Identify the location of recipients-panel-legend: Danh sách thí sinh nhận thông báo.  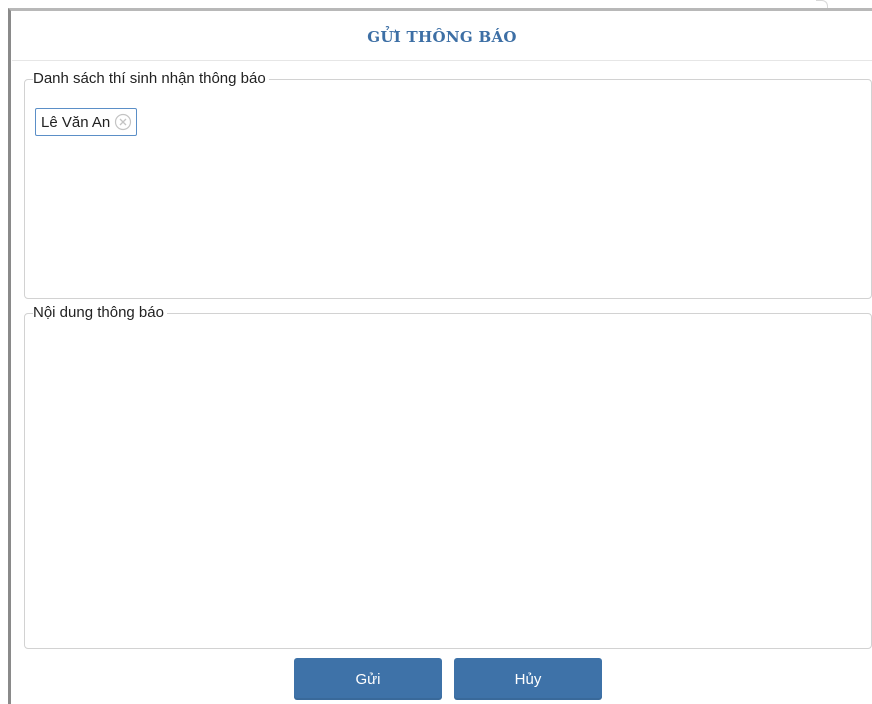
(149, 78).